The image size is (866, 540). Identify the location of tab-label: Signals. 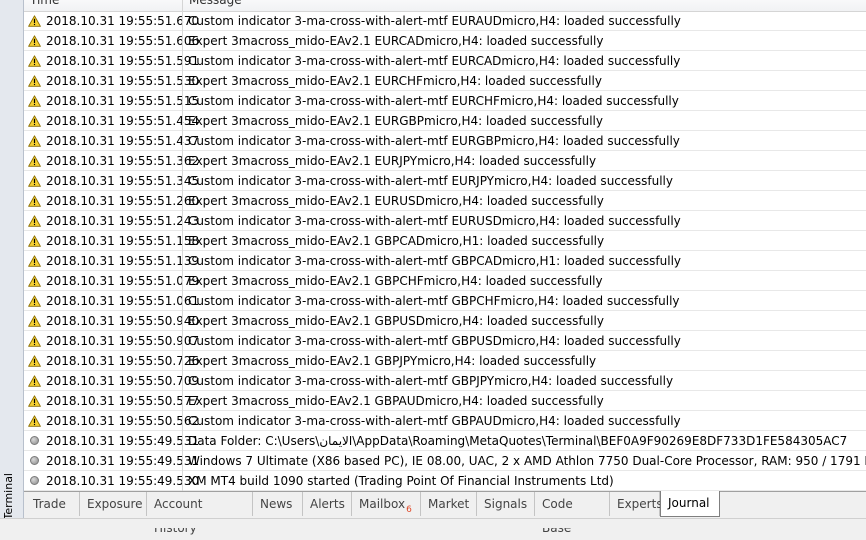
(506, 504).